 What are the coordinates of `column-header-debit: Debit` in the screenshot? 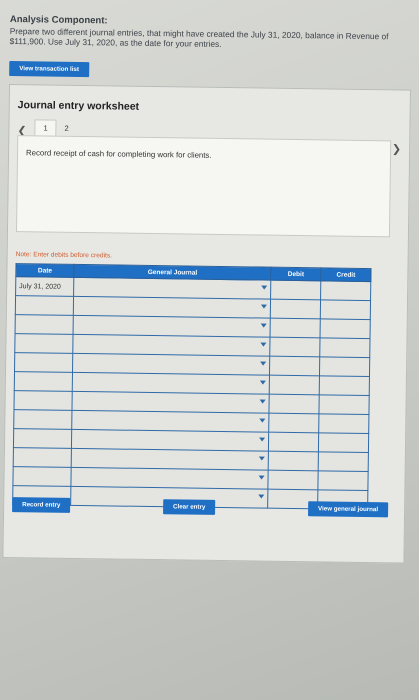 It's located at (295, 274).